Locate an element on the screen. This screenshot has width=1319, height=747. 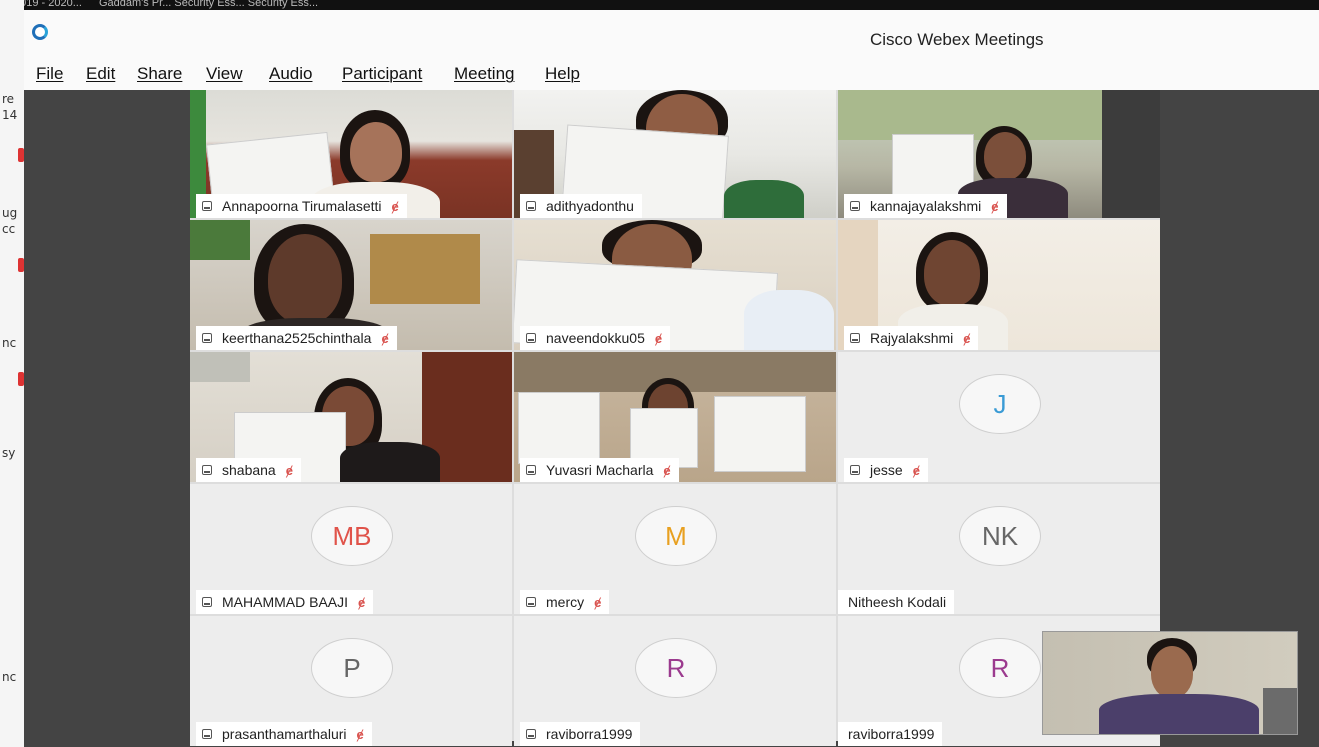
participant-name: adithyadonthu is located at coordinates (590, 206).